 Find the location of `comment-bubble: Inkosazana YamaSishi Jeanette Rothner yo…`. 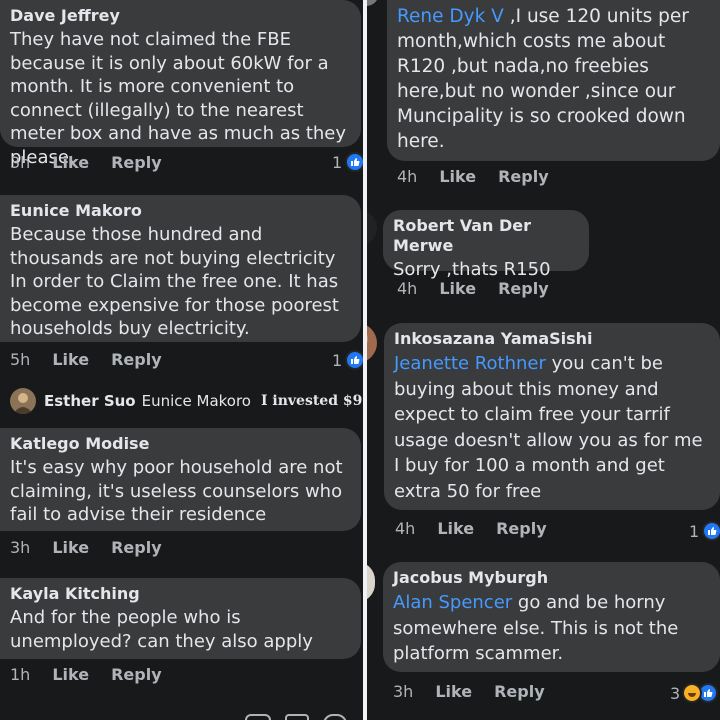

comment-bubble: Inkosazana YamaSishi Jeanette Rothner yo… is located at coordinates (552, 416).